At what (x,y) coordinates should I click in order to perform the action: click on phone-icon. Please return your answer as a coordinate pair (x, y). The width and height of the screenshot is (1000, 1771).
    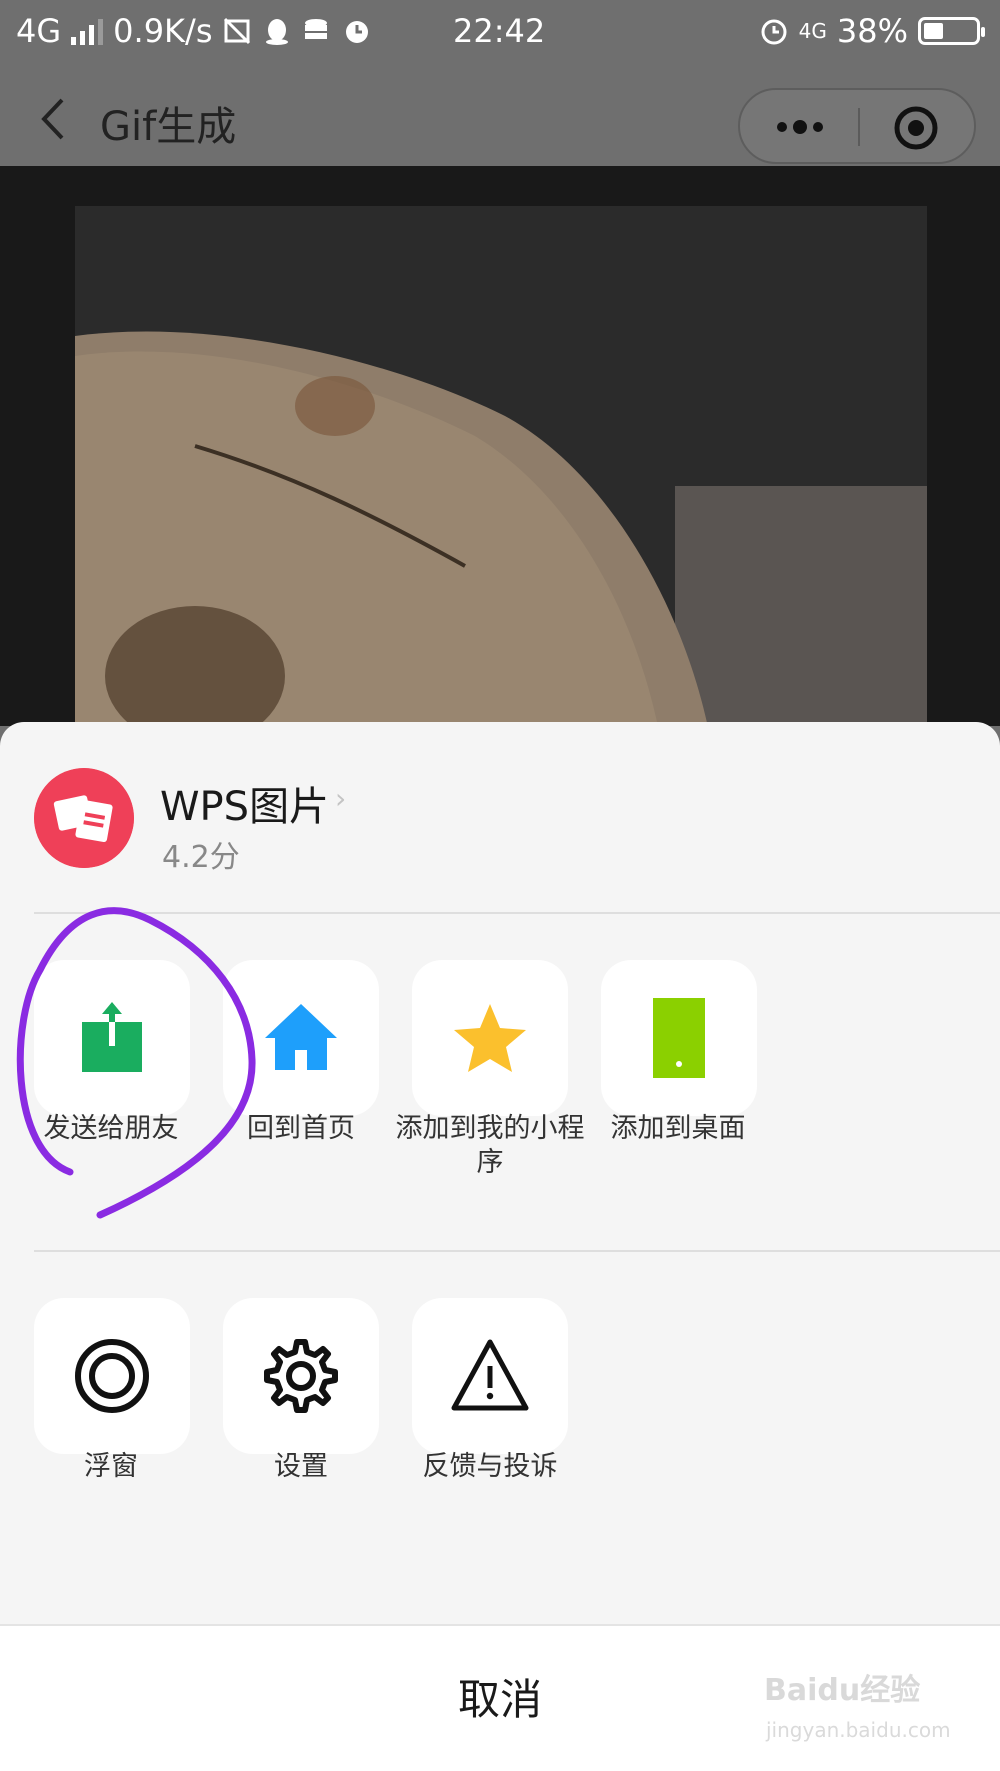
    Looking at the image, I should click on (679, 1038).